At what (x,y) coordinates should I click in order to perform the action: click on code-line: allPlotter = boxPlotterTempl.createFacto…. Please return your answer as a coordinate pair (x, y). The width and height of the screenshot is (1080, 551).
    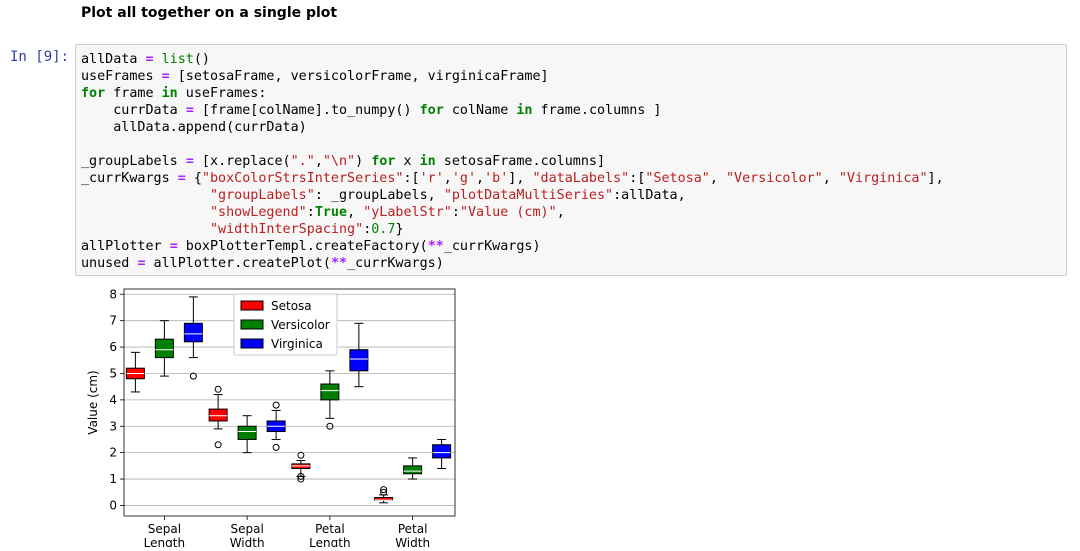
    Looking at the image, I should click on (311, 246).